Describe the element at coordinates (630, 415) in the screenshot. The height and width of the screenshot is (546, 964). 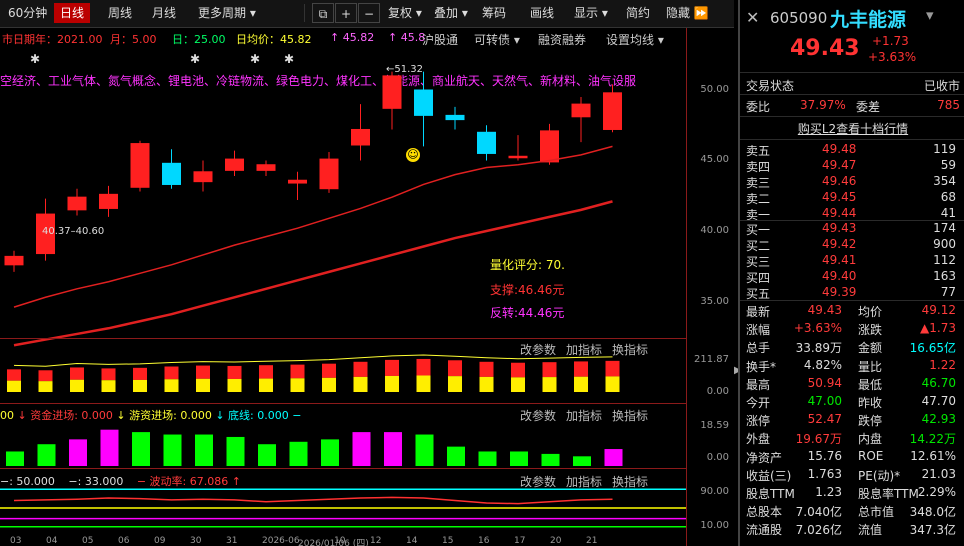
I see `sub2-switch-indicator: 换指标` at that location.